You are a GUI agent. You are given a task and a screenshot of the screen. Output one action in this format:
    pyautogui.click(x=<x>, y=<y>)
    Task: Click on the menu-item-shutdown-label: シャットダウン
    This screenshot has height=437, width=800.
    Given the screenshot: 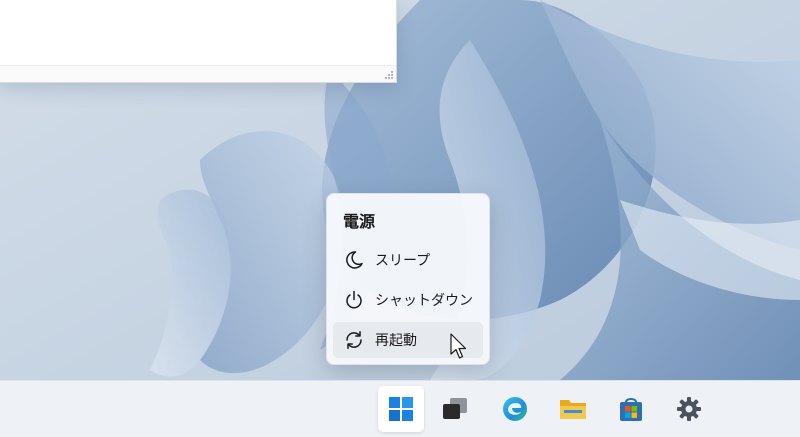 What is the action you would take?
    pyautogui.click(x=424, y=301)
    